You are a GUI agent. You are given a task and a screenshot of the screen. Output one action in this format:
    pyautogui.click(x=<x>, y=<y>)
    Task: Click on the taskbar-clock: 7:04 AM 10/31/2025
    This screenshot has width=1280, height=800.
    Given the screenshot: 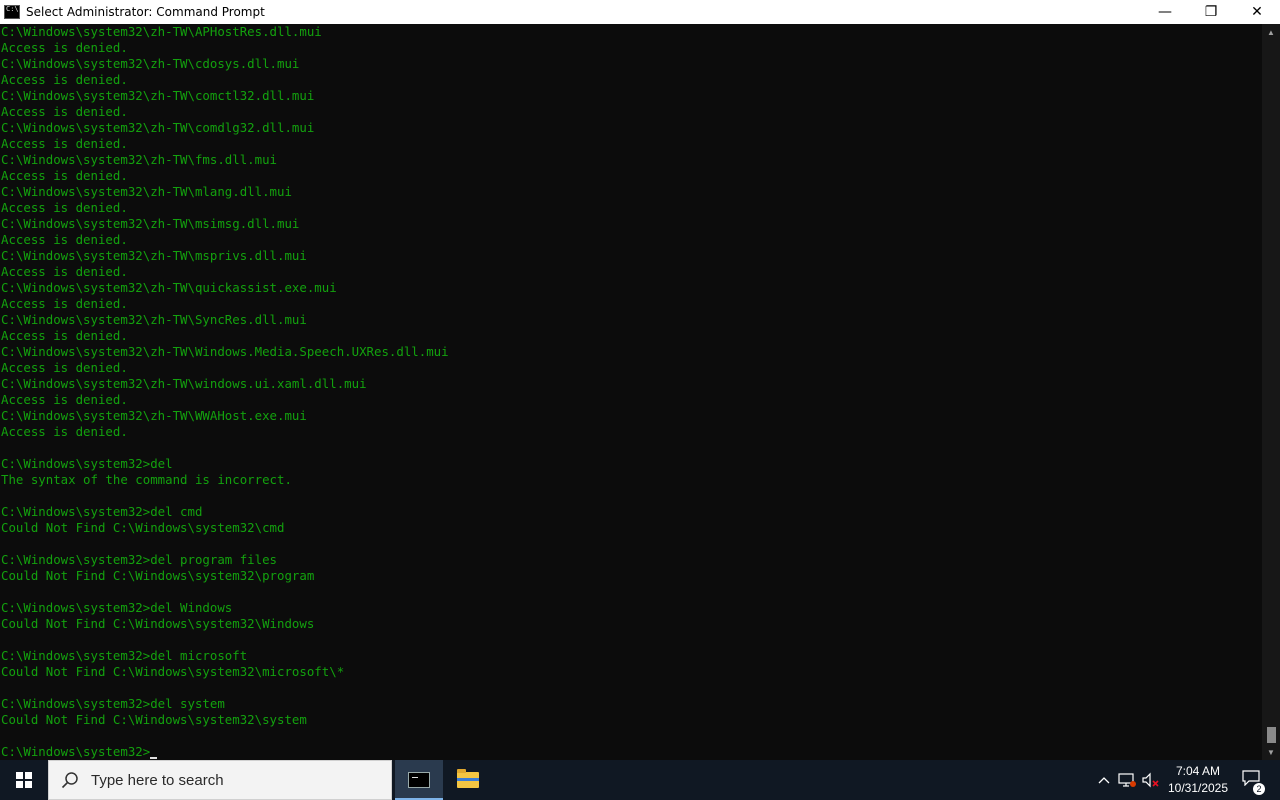 What is the action you would take?
    pyautogui.click(x=1198, y=780)
    